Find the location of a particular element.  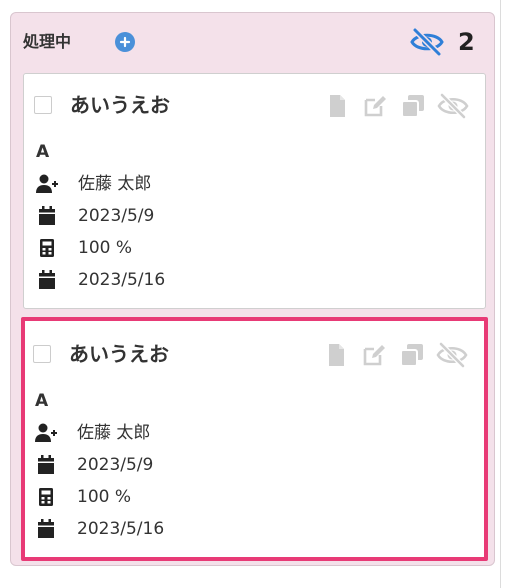

column-title: 処理中 is located at coordinates (47, 41).